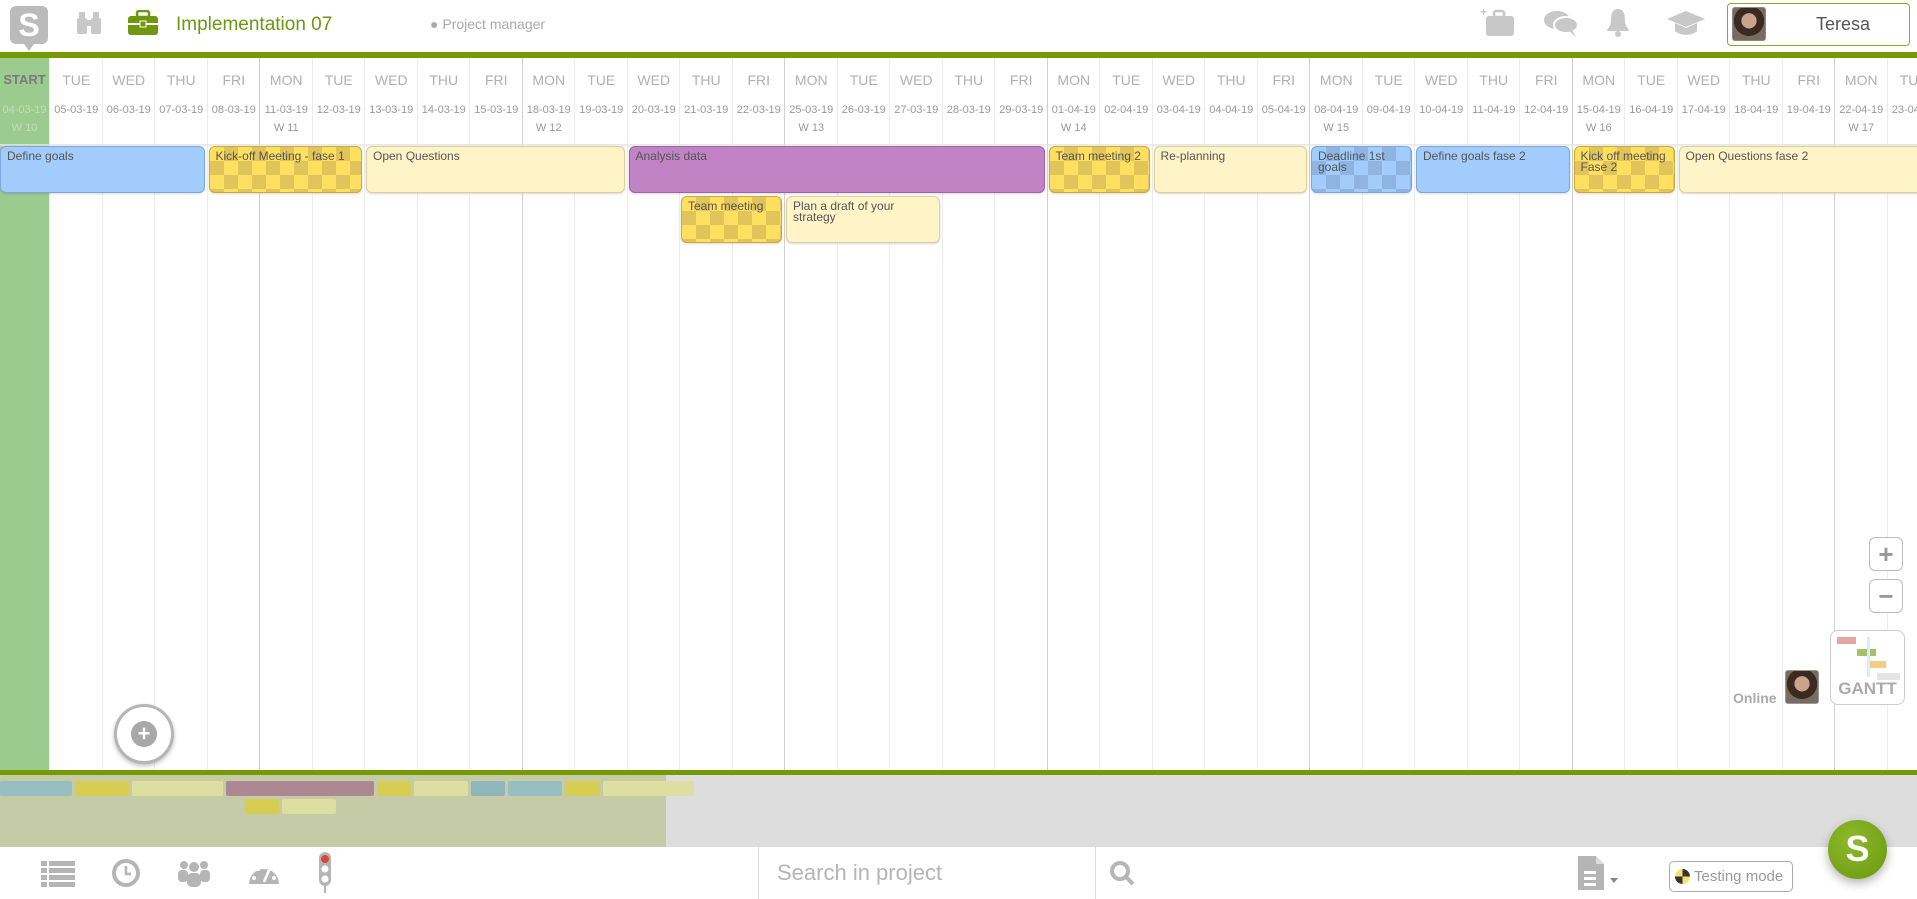 Image resolution: width=1917 pixels, height=899 pixels. Describe the element at coordinates (254, 25) in the screenshot. I see `project-title: Implementation 07` at that location.